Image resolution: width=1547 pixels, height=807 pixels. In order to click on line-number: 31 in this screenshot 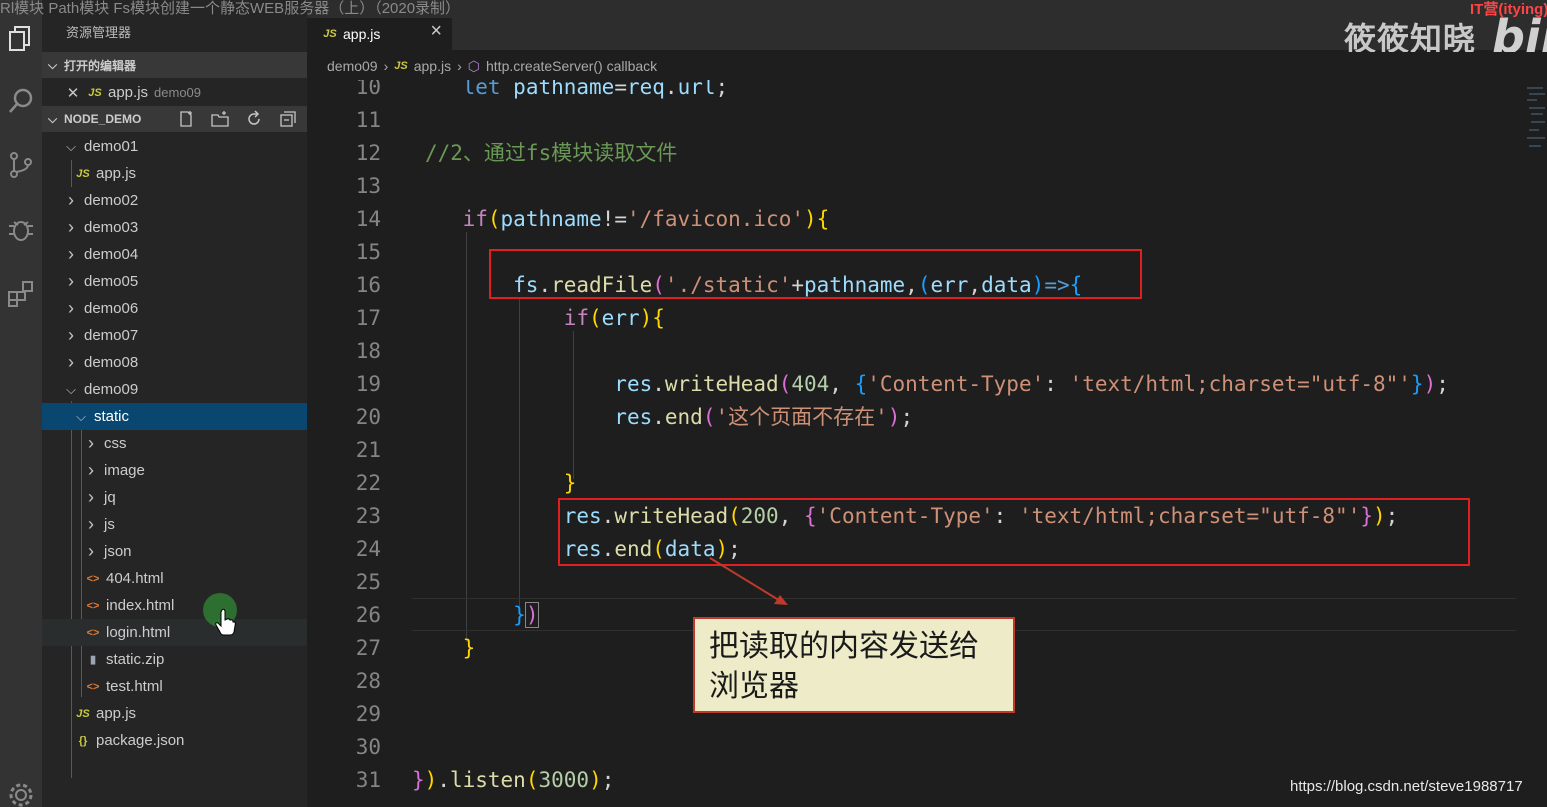, I will do `click(368, 780)`.